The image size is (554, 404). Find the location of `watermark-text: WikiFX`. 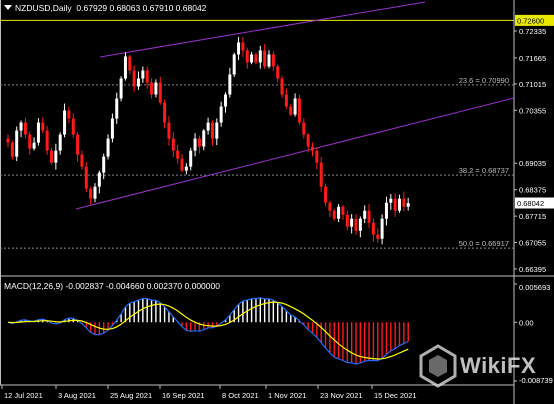

watermark-text: WikiFX is located at coordinates (498, 365).